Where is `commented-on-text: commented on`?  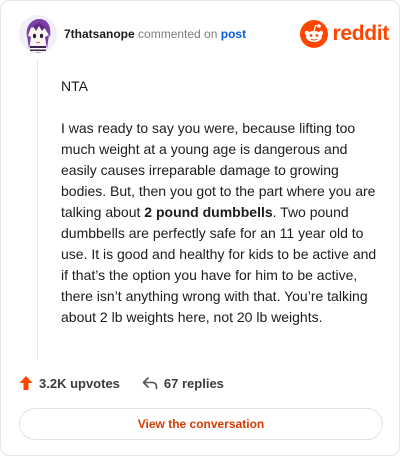 commented-on-text: commented on is located at coordinates (177, 34).